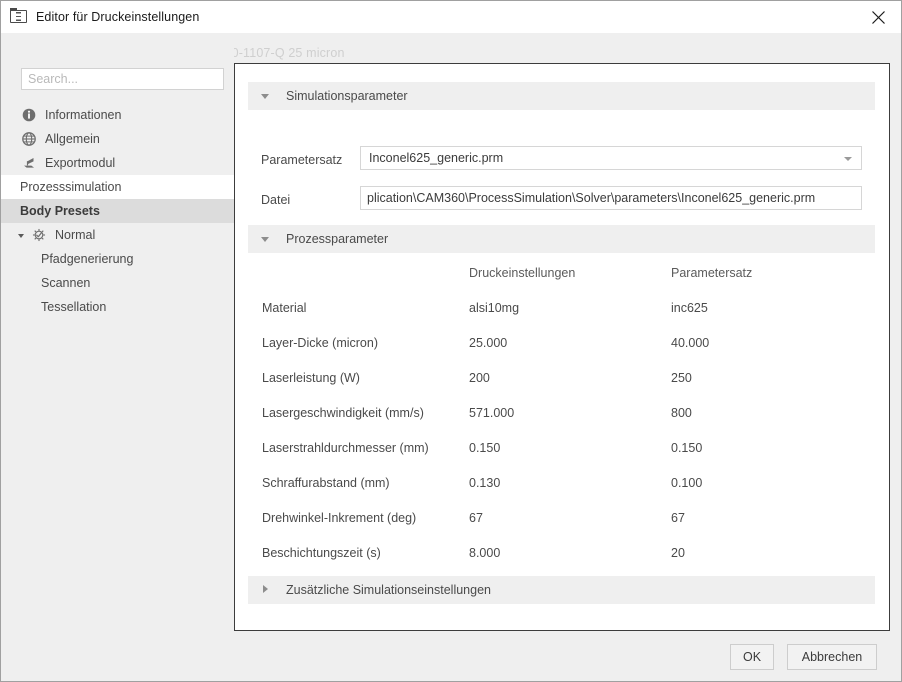 The image size is (902, 682). I want to click on sidebar-item-scannen: Scannen, so click(45, 283).